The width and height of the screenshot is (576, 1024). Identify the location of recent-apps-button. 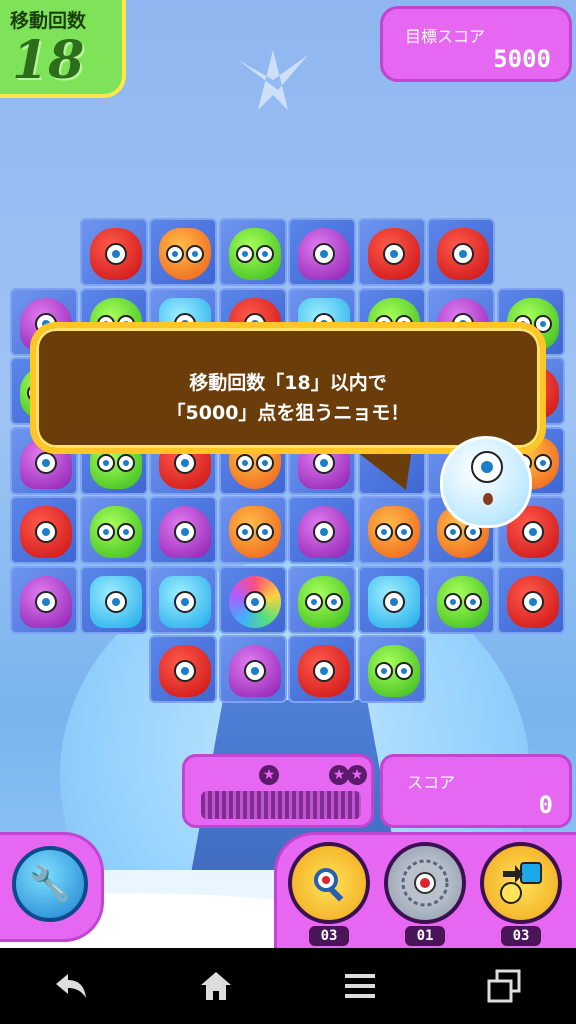
(504, 986).